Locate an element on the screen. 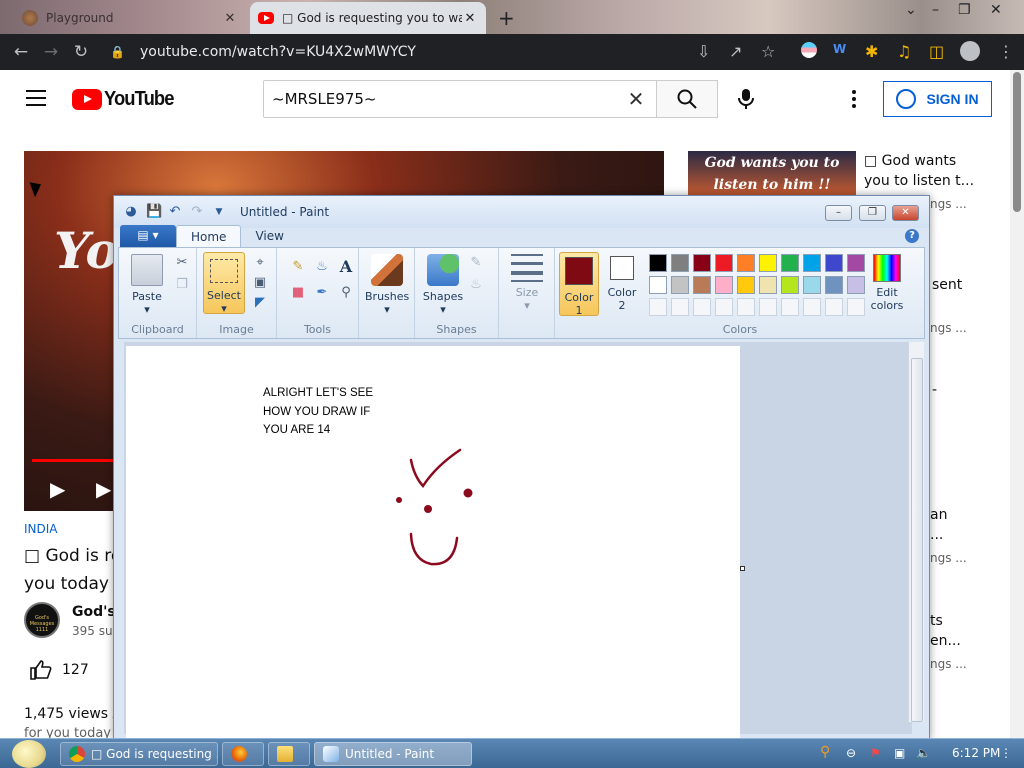  install-app-icon: ⇩ is located at coordinates (703, 51).